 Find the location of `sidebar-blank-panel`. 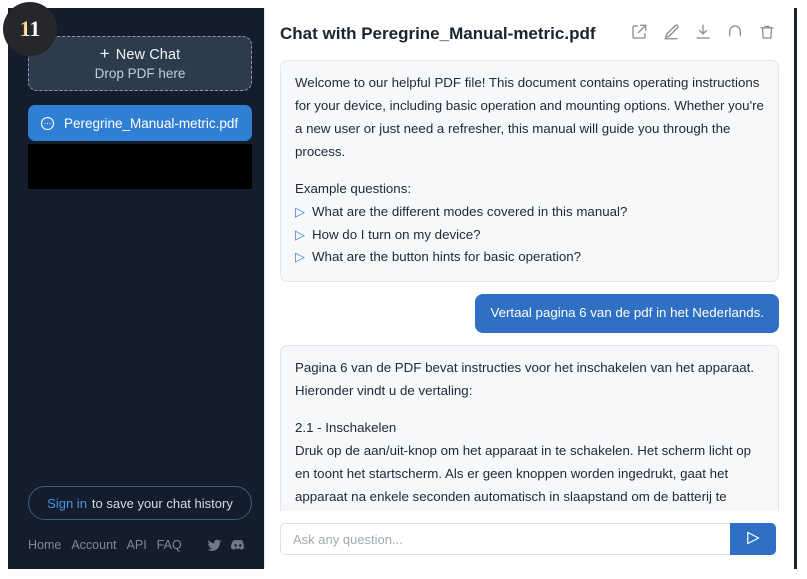

sidebar-blank-panel is located at coordinates (140, 166).